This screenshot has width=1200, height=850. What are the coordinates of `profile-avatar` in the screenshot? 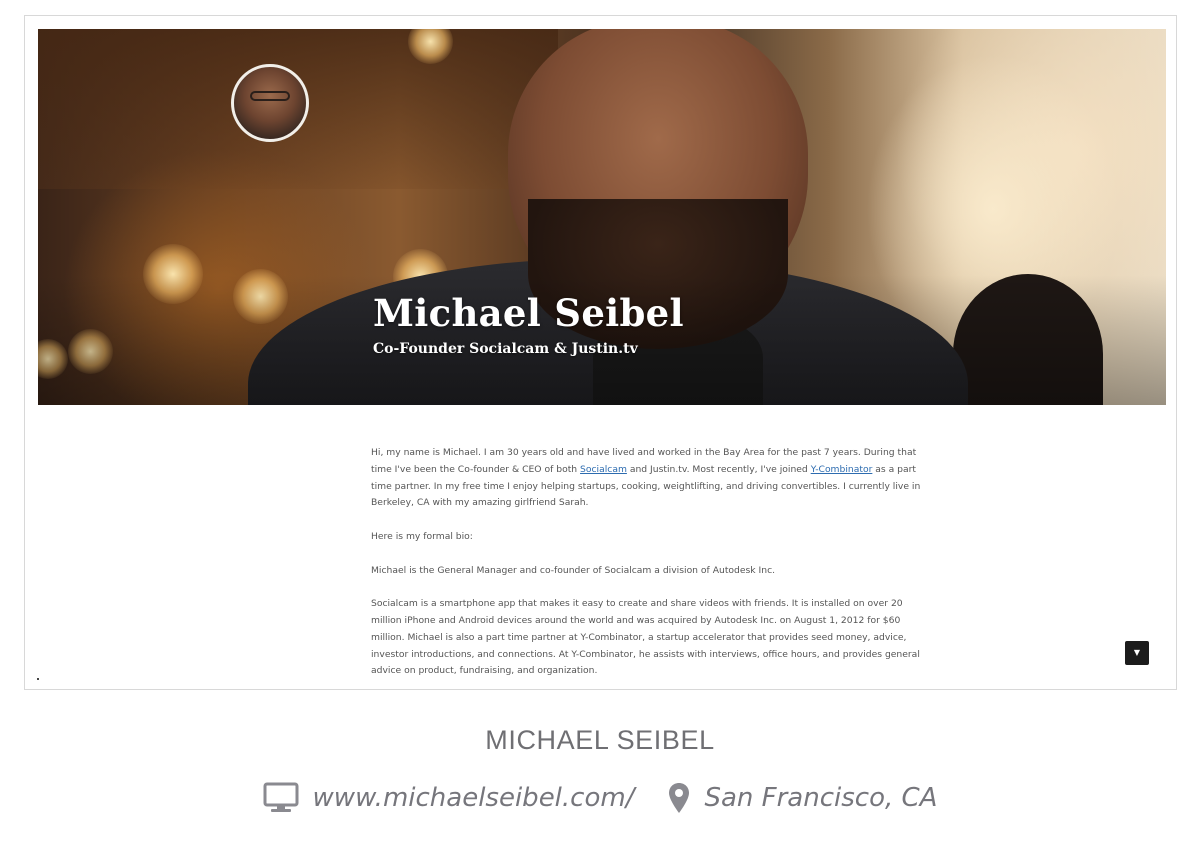 It's located at (270, 103).